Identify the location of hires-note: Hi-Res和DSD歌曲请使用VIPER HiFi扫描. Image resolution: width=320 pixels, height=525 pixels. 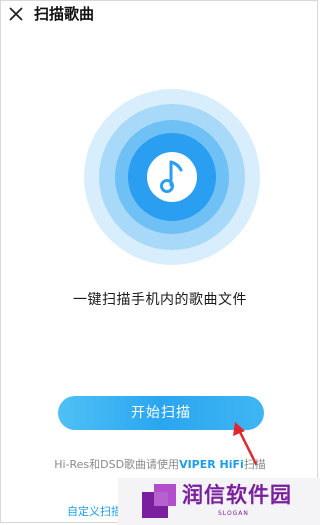
(160, 464).